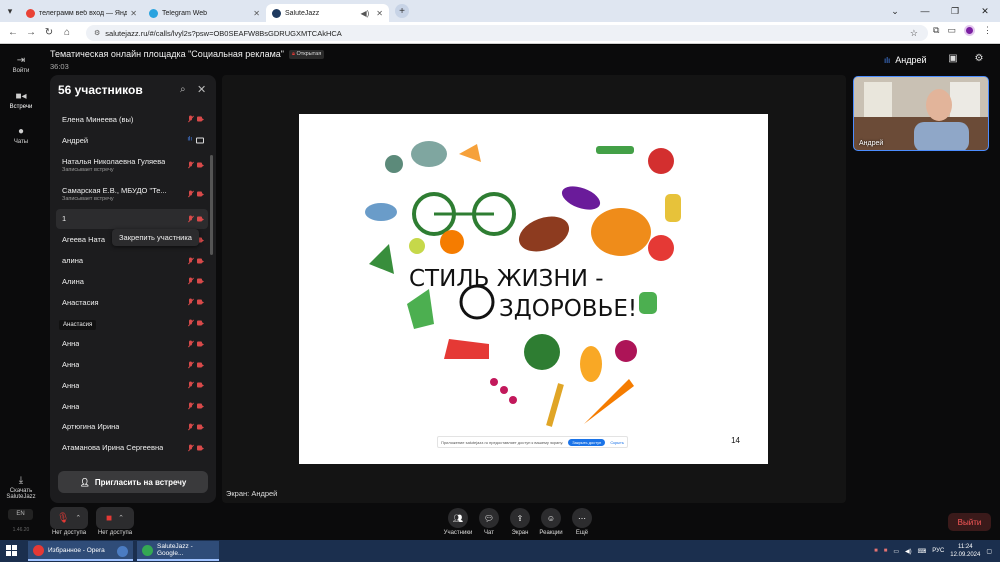 The image size is (1000, 562). I want to click on menu-icon: ⋮, so click(987, 30).